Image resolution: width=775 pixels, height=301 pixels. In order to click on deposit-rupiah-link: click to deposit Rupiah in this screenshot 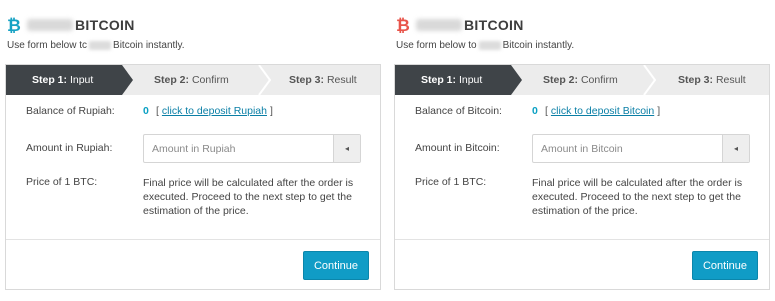, I will do `click(214, 111)`.